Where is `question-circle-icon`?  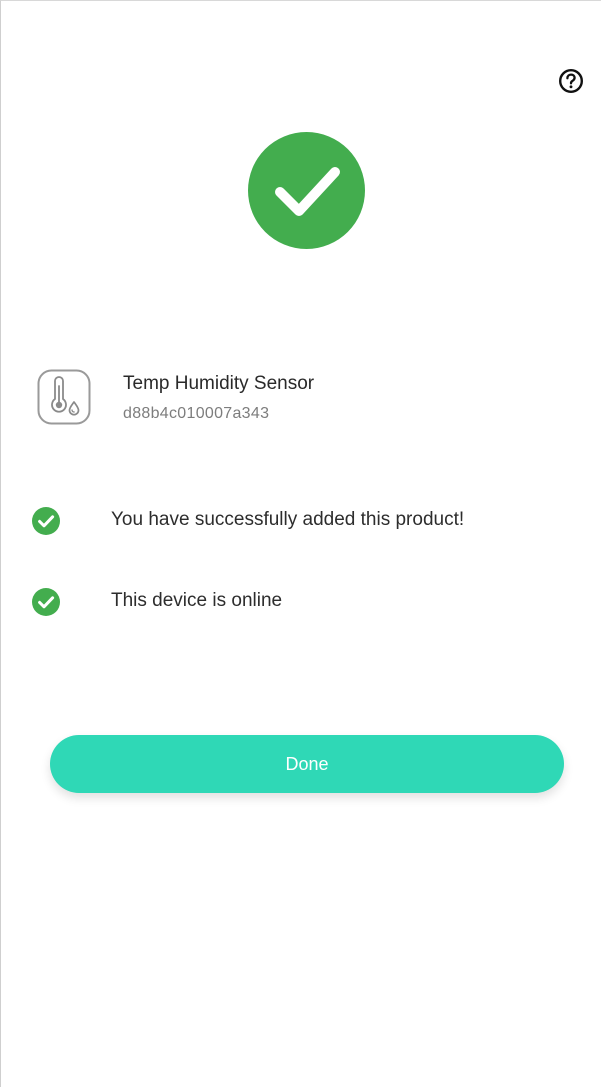 question-circle-icon is located at coordinates (571, 81).